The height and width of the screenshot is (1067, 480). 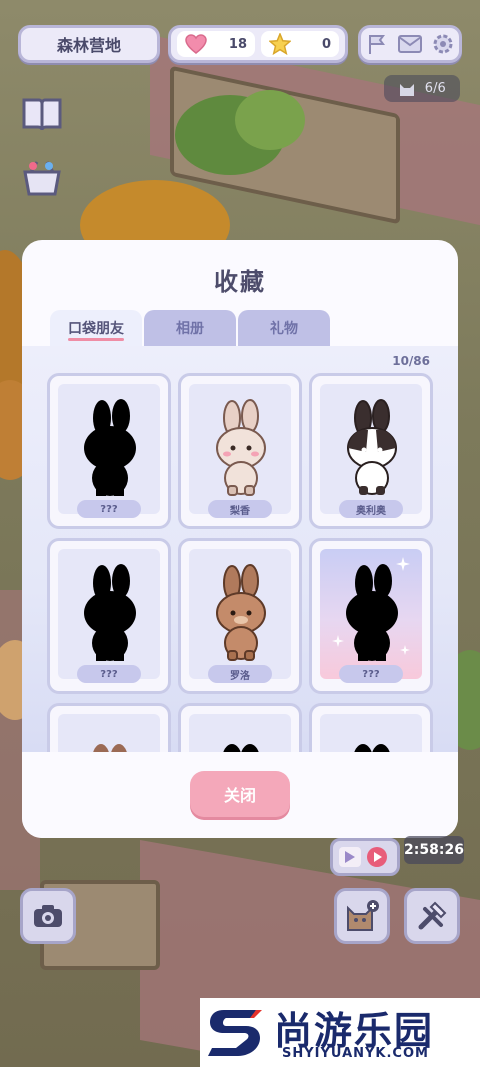 I want to click on flag-icon, so click(x=377, y=44).